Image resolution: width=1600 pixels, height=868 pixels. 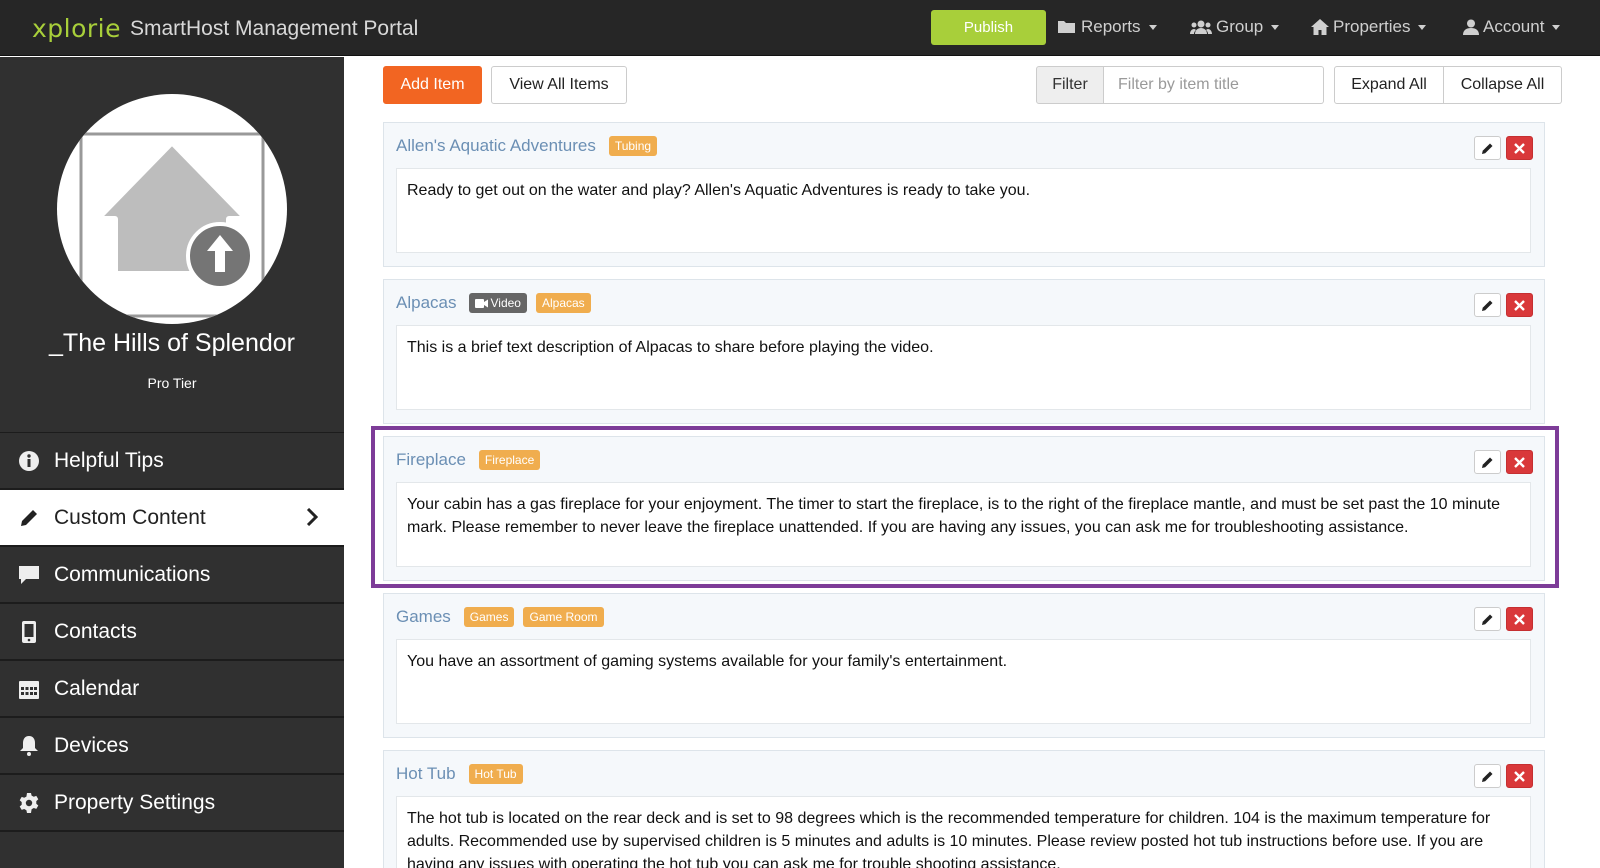 I want to click on view-all-items-button: View All Items, so click(x=559, y=85).